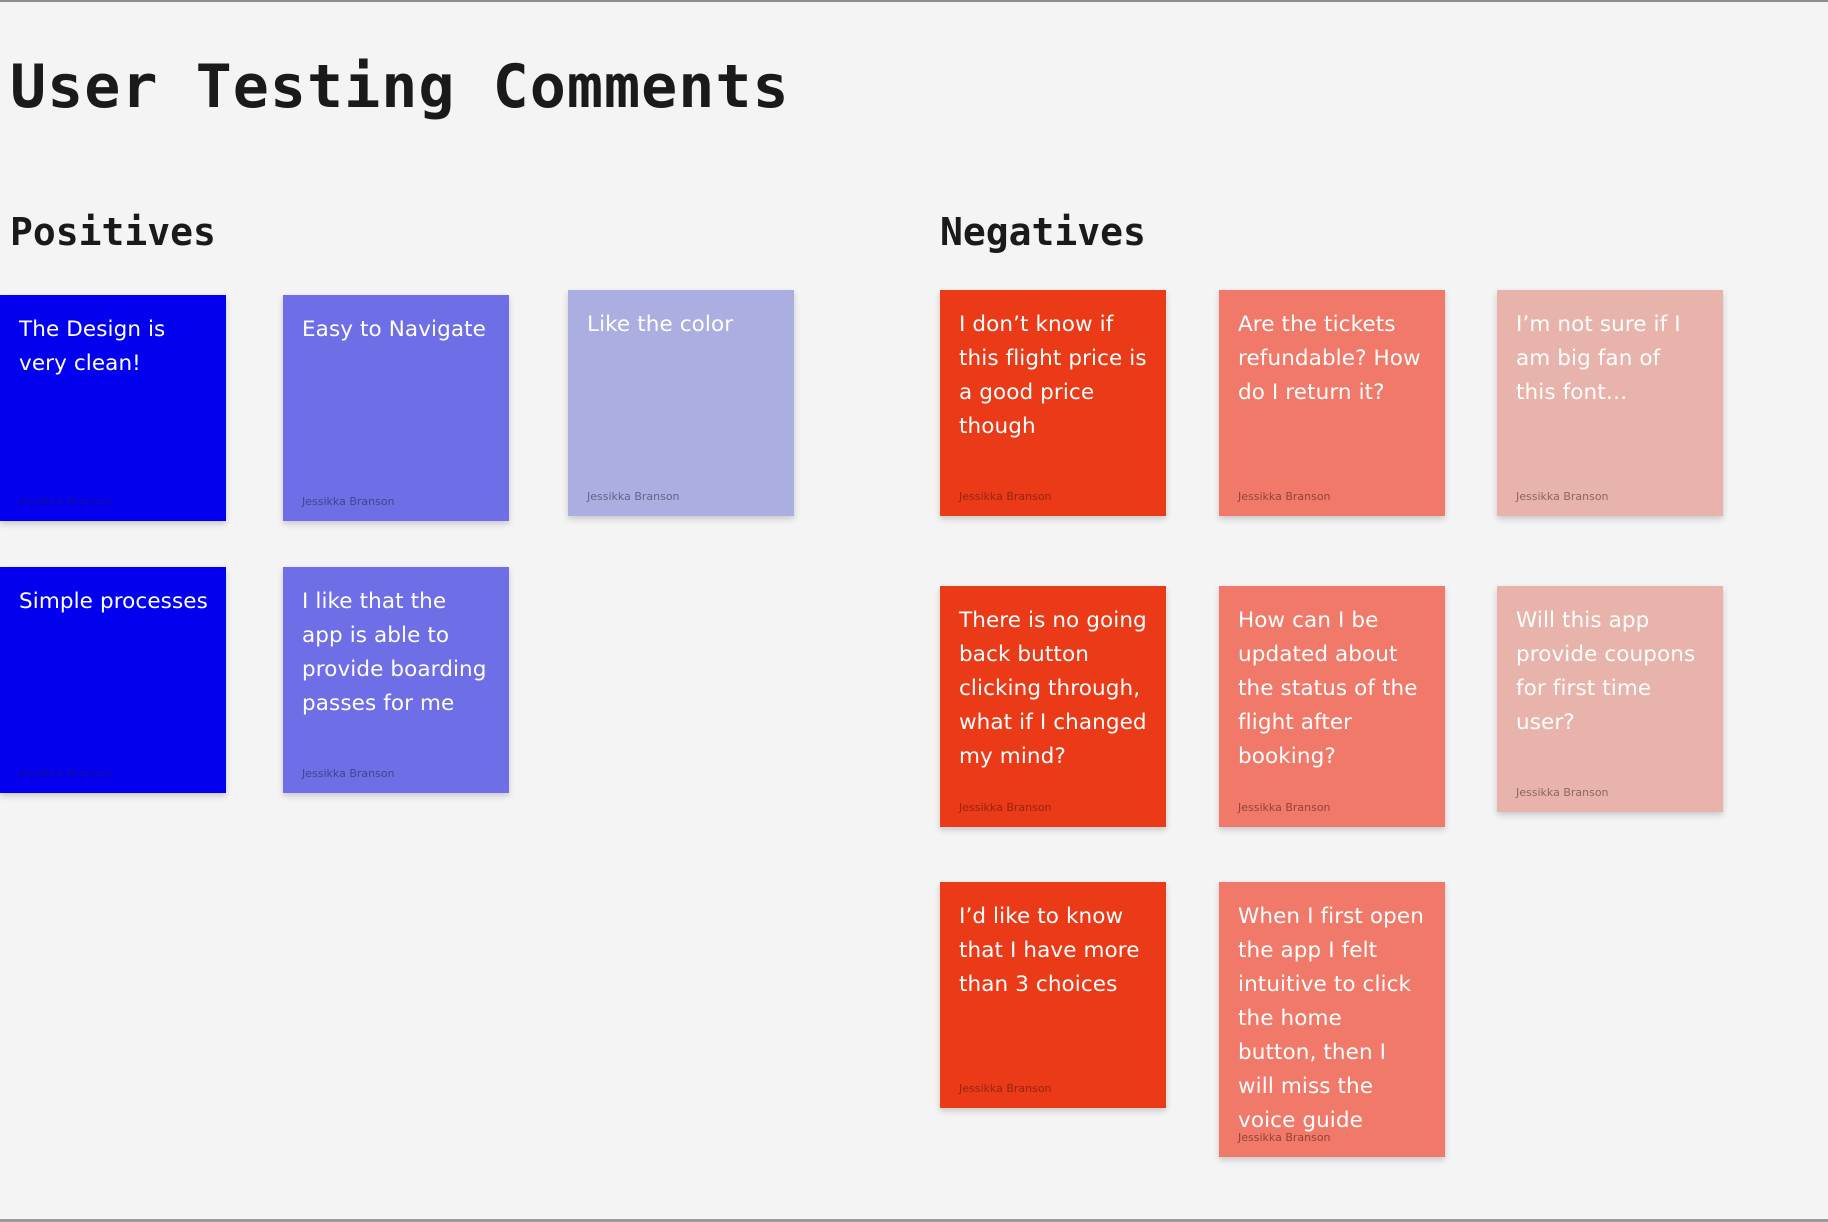  Describe the element at coordinates (400, 87) in the screenshot. I see `page-title: User Testing Comments` at that location.